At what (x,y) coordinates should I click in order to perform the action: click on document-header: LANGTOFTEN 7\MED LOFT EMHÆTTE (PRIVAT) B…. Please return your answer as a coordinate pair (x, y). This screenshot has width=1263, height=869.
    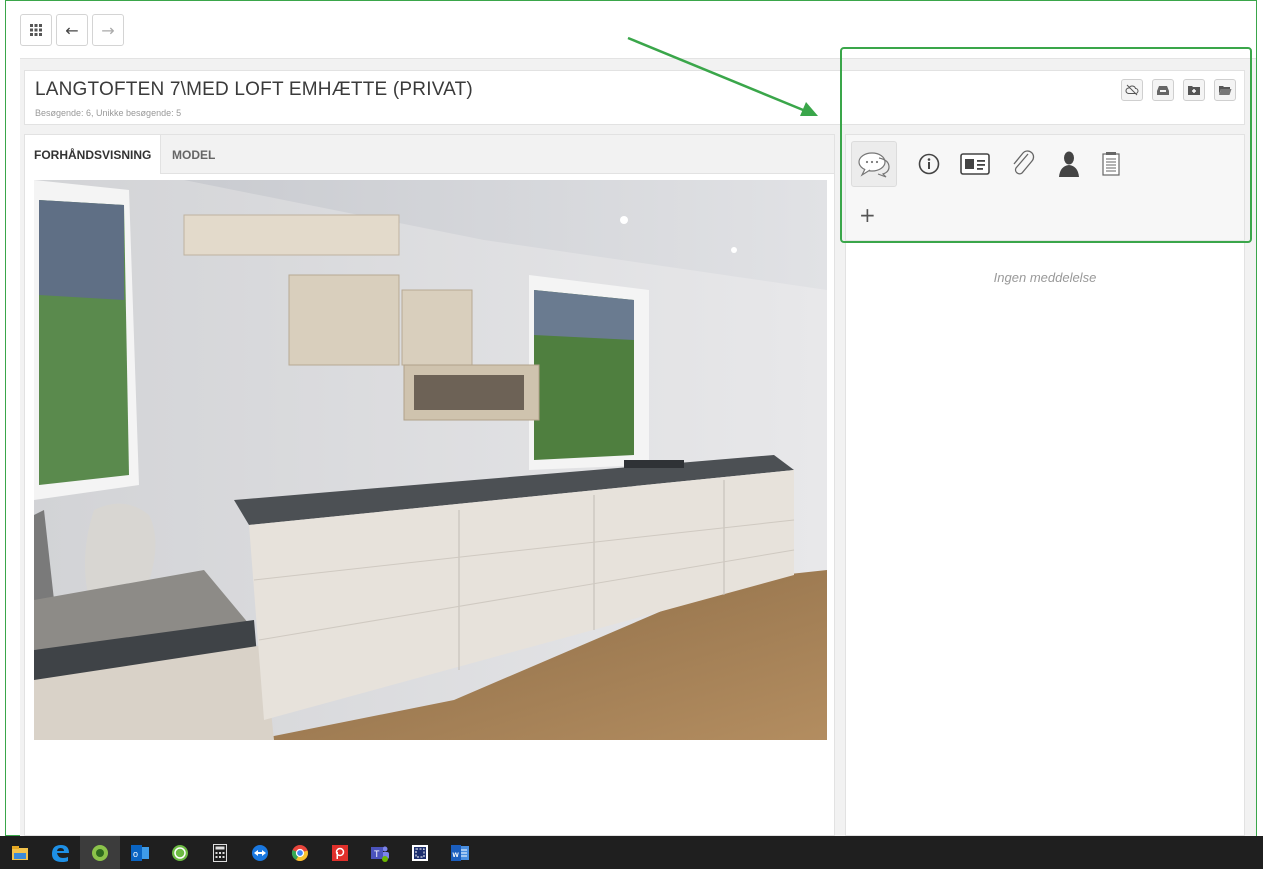
    Looking at the image, I should click on (634, 97).